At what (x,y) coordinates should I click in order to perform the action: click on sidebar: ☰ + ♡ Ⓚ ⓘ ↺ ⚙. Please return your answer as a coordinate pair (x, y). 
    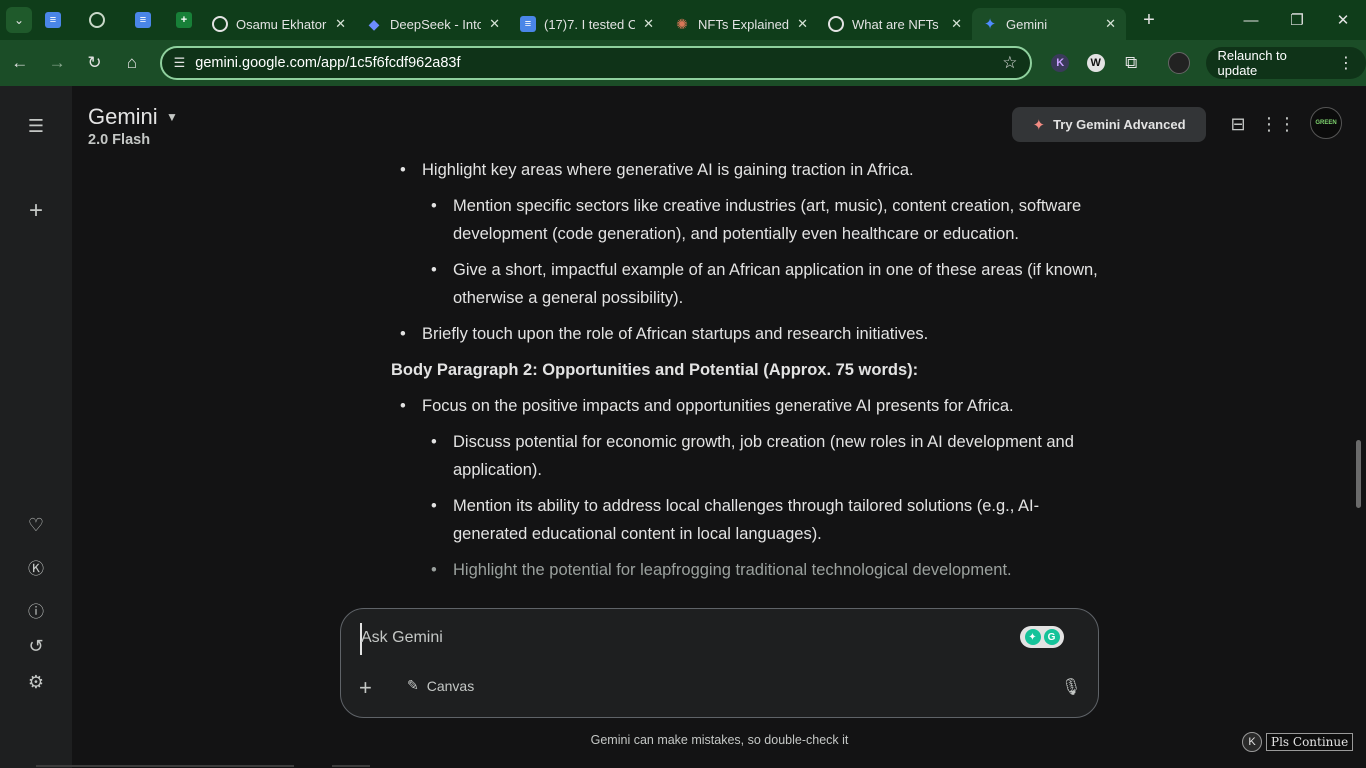
    Looking at the image, I should click on (36, 427).